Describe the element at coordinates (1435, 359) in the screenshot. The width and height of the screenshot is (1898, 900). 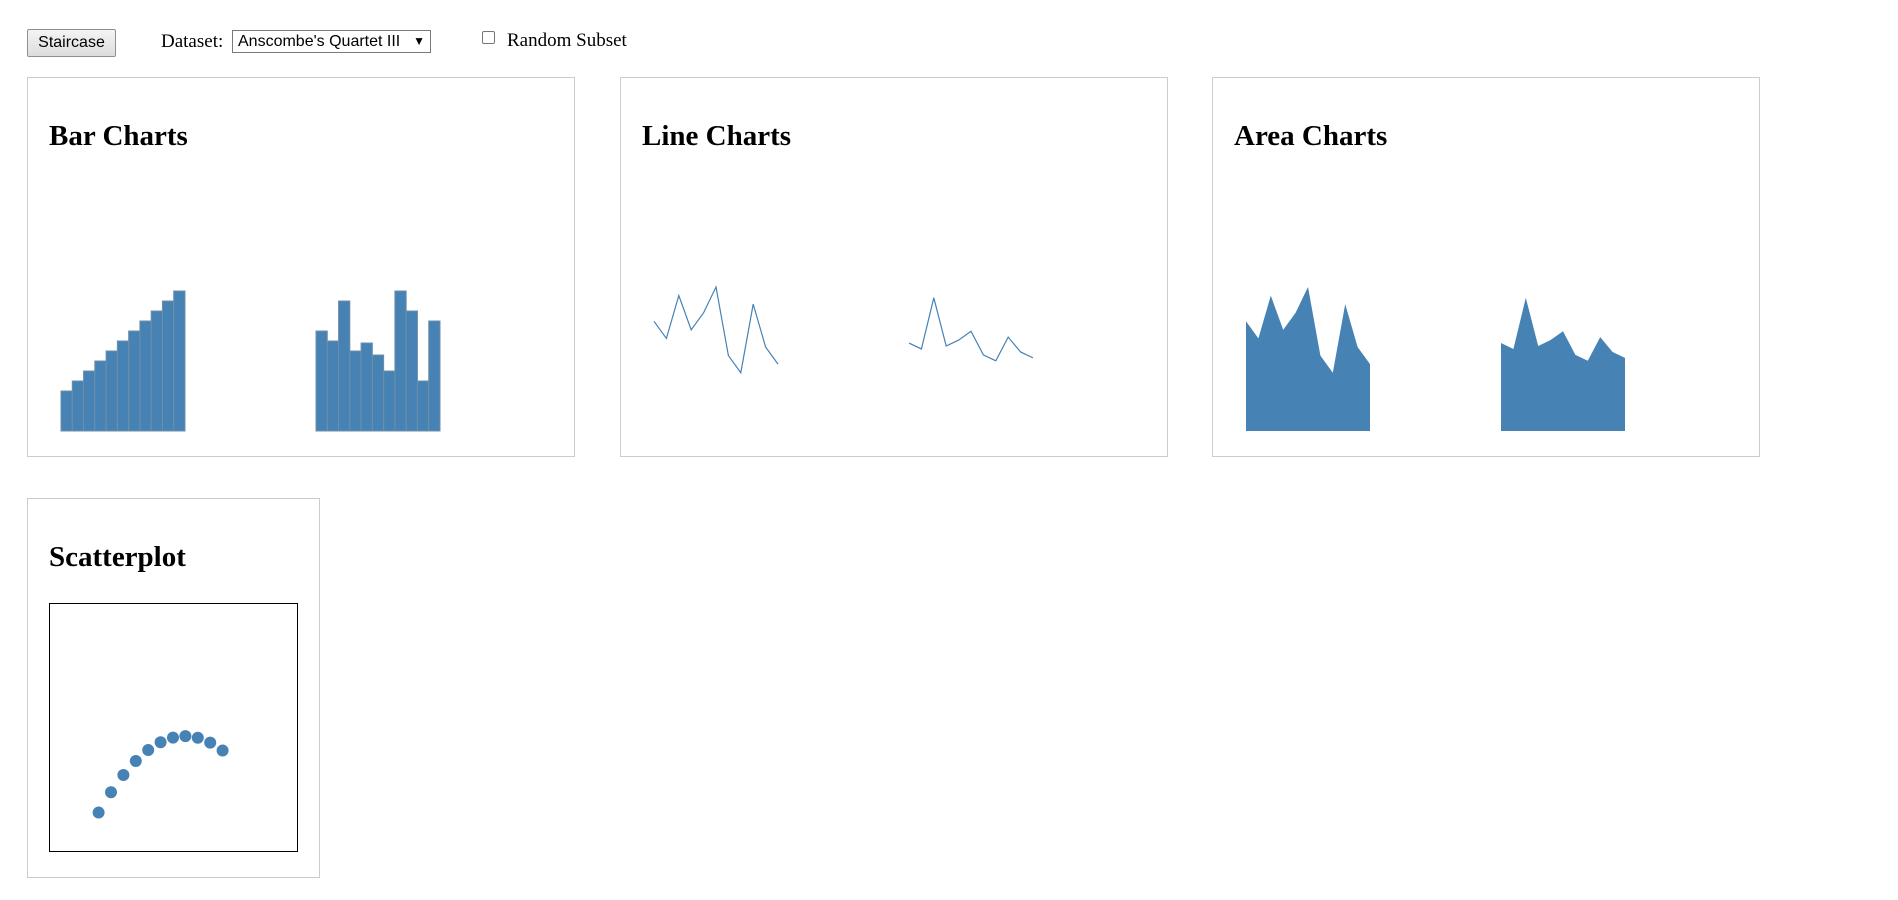
I see `area-charts-svg` at that location.